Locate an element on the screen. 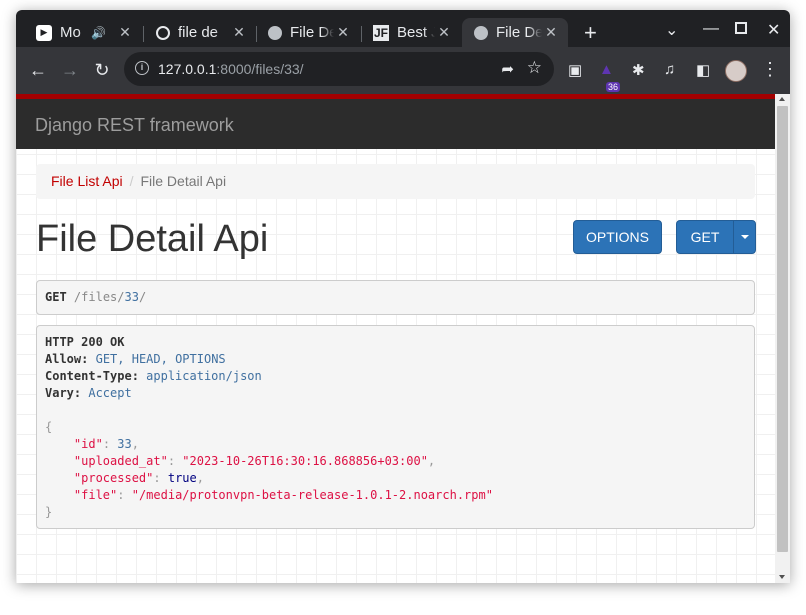  tab-search-icon: ⌄ is located at coordinates (671, 30).